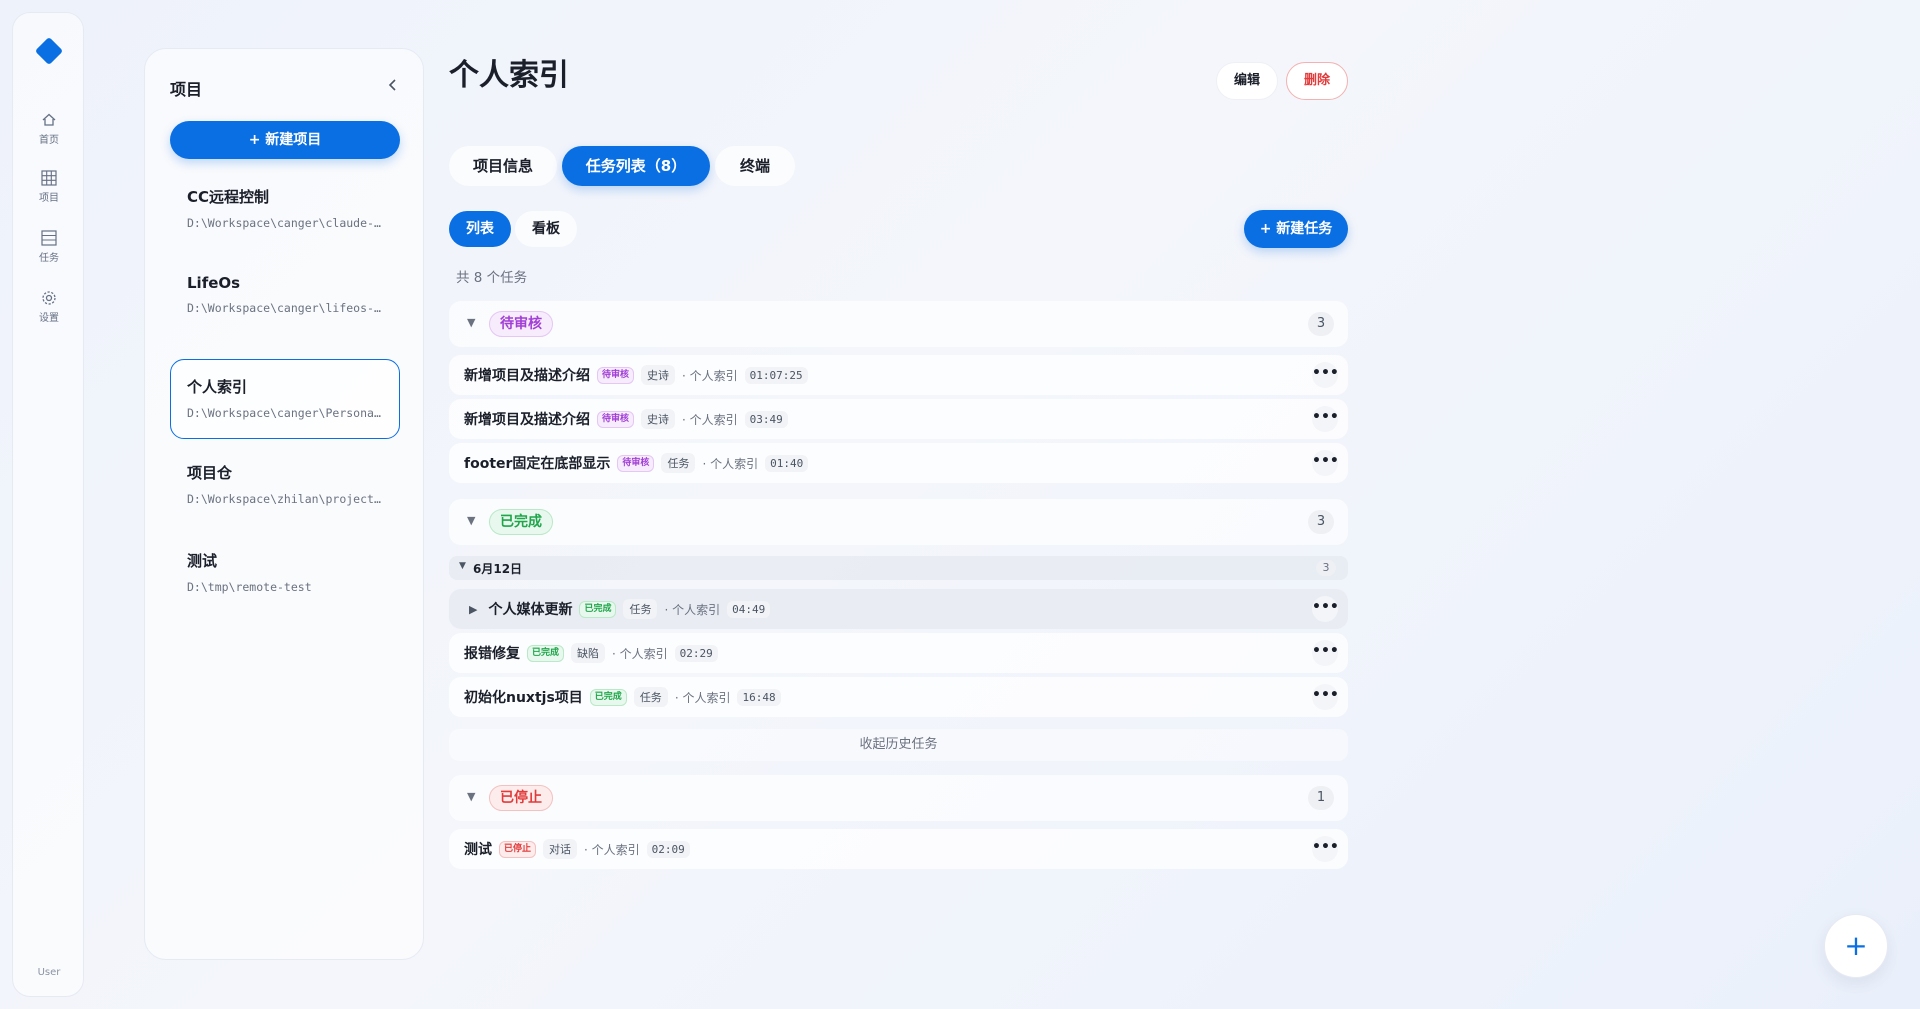 This screenshot has width=1920, height=1009. Describe the element at coordinates (898, 697) in the screenshot. I see `task-row: 初始化nuxtjs项目 已完成 任务 · 个人索引 16:48 •••` at that location.